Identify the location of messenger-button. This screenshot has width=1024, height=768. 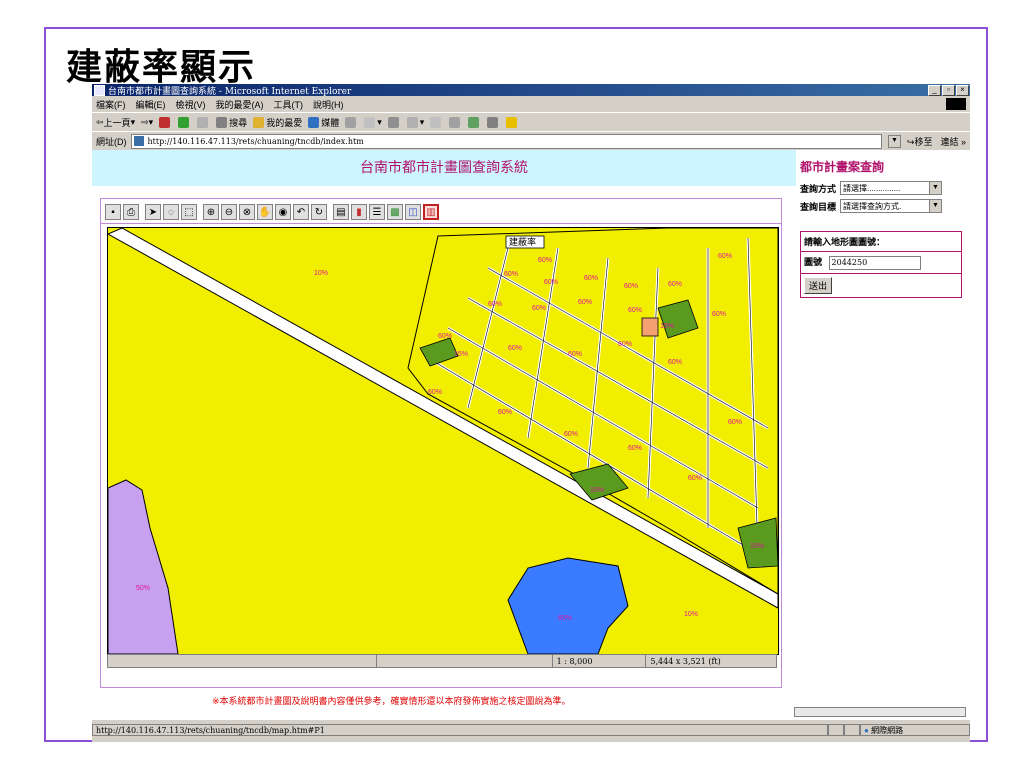
(474, 122).